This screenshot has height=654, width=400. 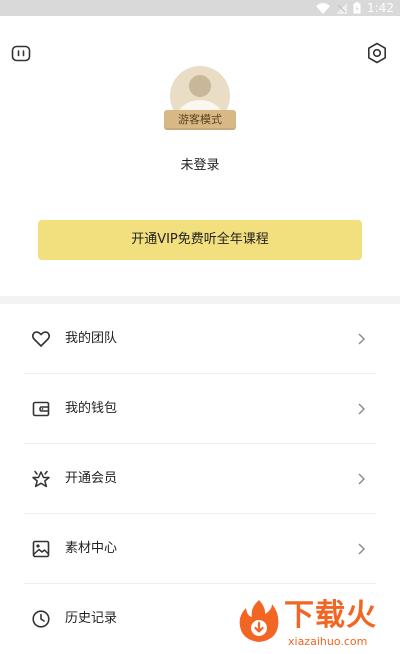 I want to click on username: 未登录, so click(x=200, y=163).